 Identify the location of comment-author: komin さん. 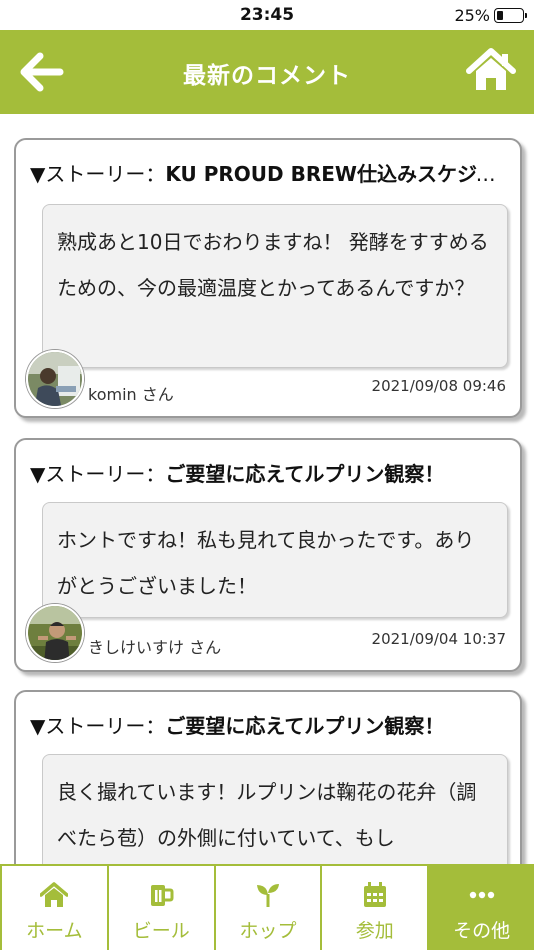
(131, 394).